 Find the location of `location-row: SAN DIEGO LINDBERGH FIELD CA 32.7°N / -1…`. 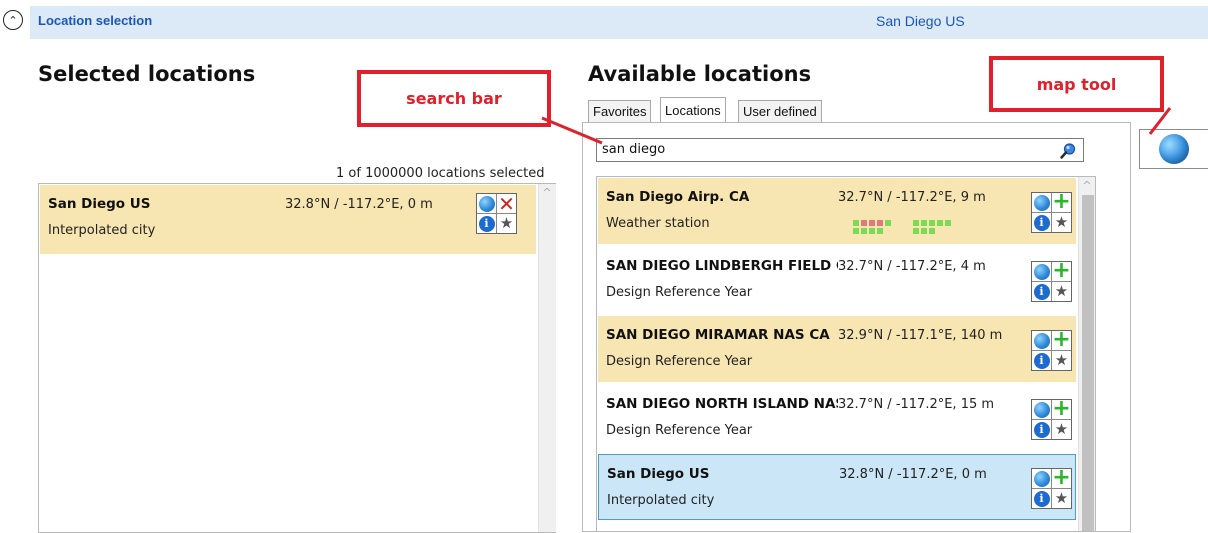

location-row: SAN DIEGO LINDBERGH FIELD CA 32.7°N / -1… is located at coordinates (837, 280).